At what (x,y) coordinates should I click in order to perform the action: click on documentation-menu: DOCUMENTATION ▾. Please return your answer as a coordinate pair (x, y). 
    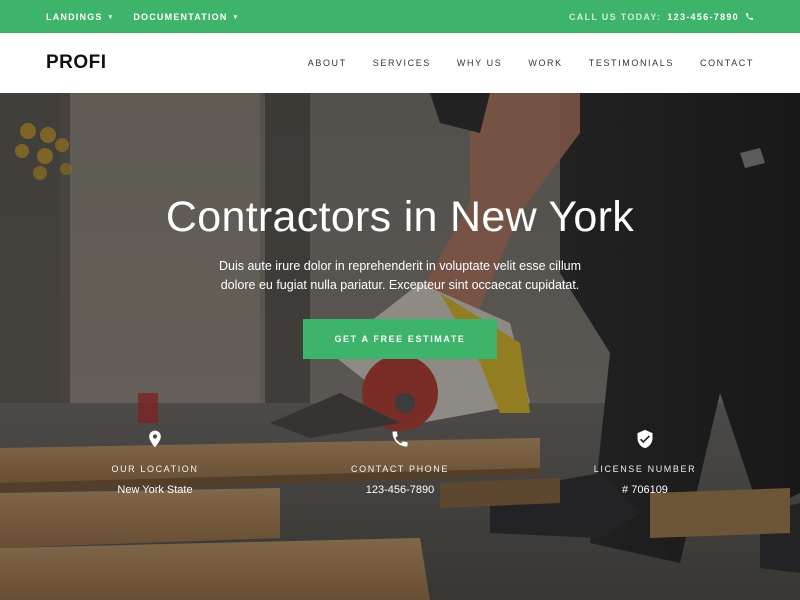
    Looking at the image, I should click on (185, 17).